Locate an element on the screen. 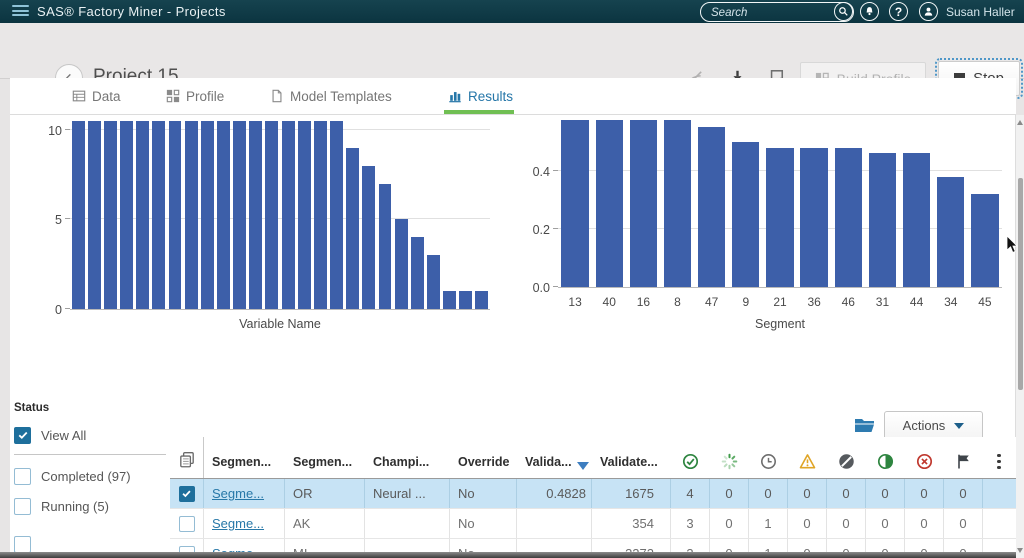 The height and width of the screenshot is (558, 1024). x-tick-label: 44 is located at coordinates (916, 302).